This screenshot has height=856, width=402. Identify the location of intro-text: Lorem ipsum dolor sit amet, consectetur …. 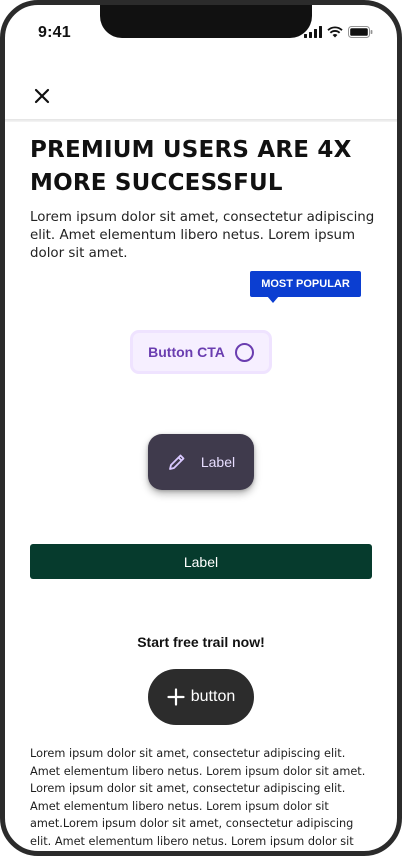
(202, 235).